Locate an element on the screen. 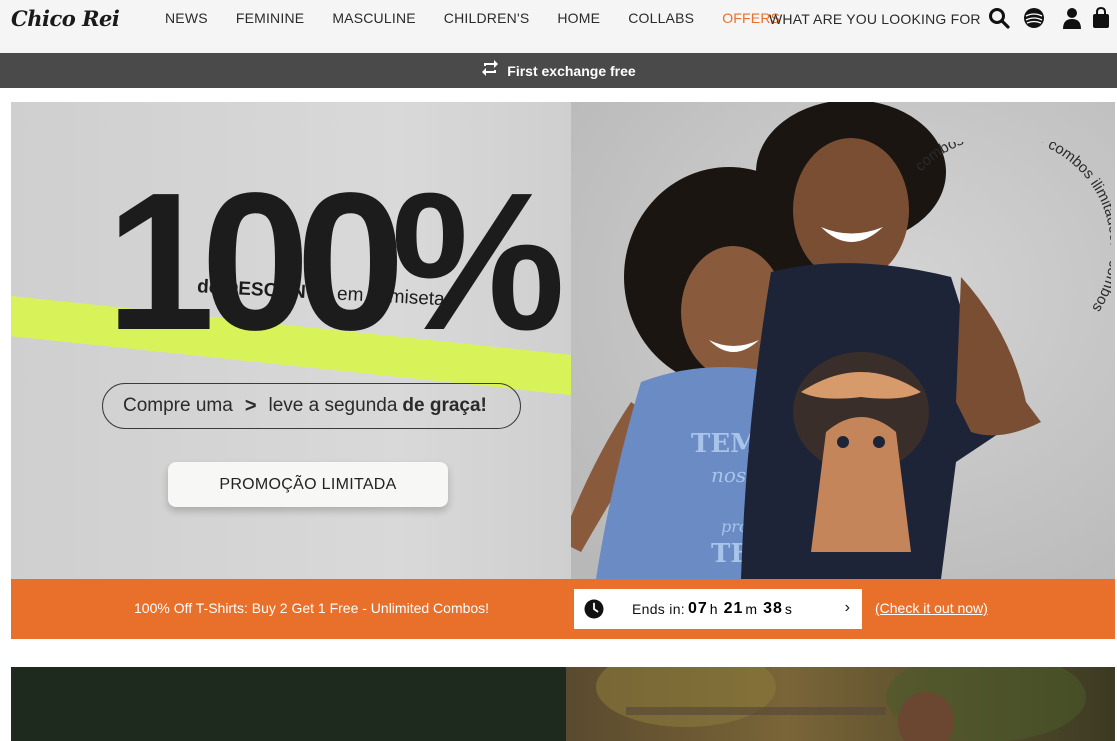 This screenshot has width=1117, height=741. nav-childrens: CHILDREN'S is located at coordinates (487, 18).